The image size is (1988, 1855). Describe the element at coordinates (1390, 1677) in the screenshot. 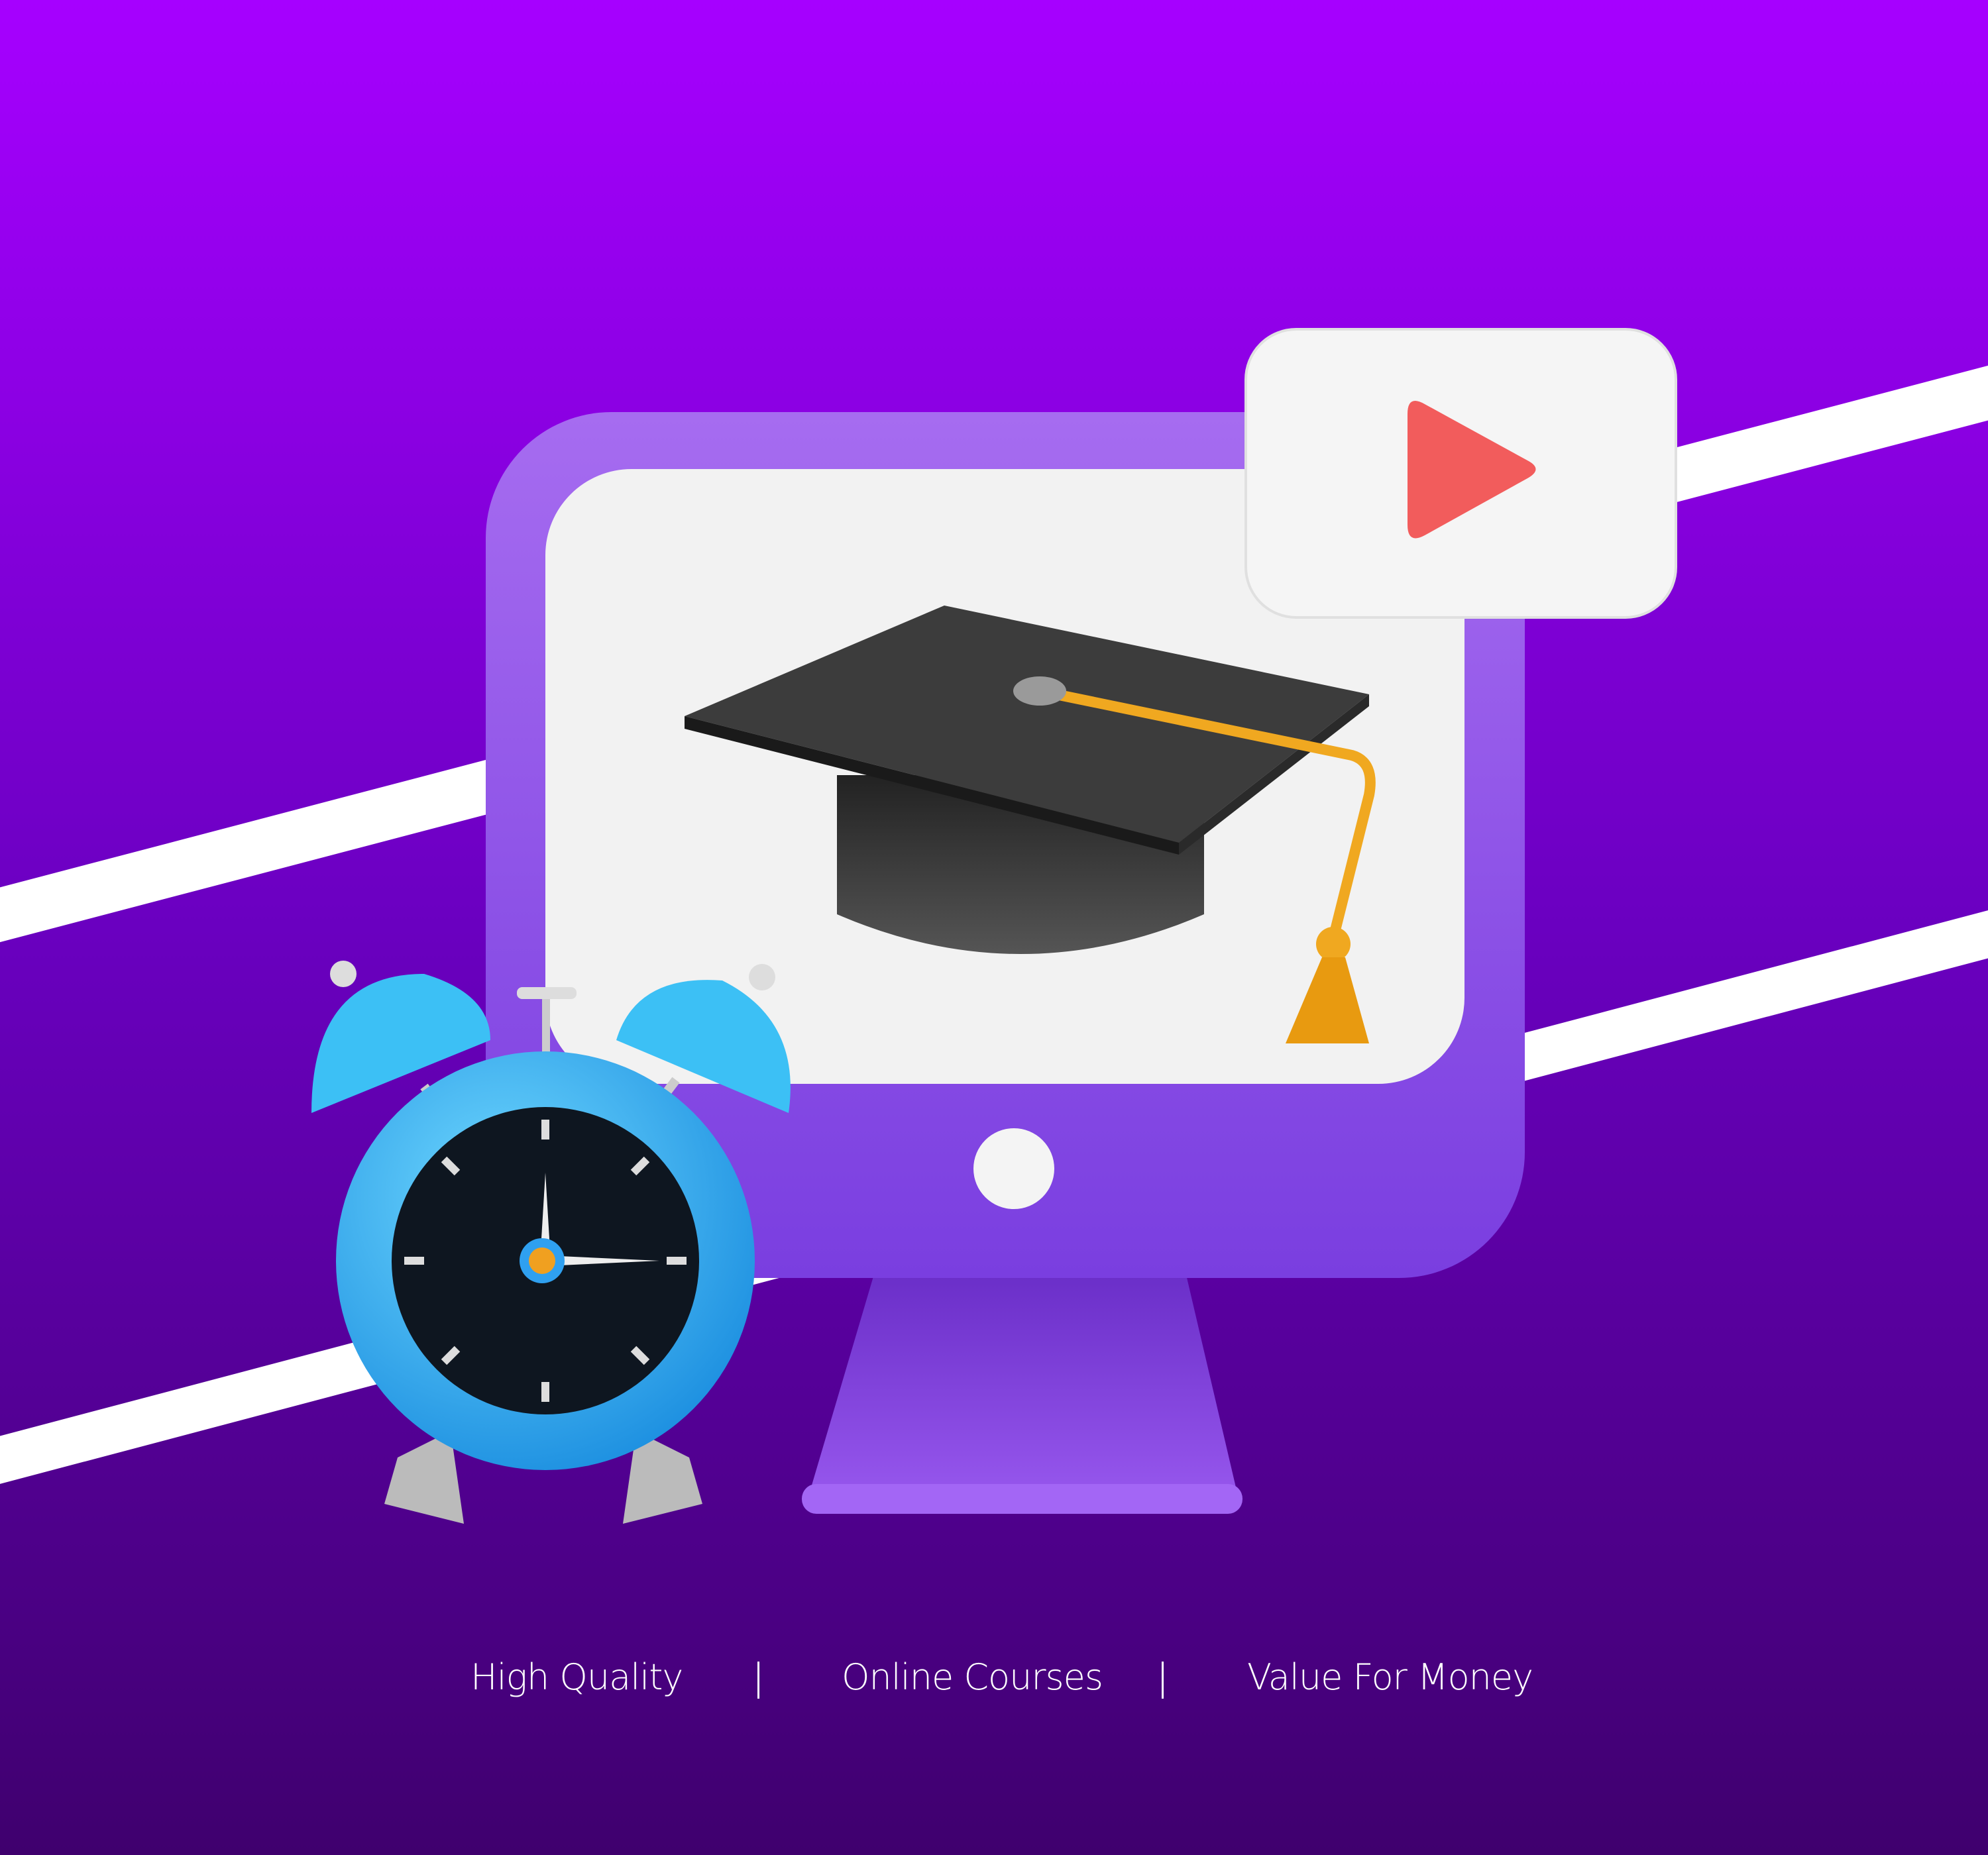

I see `tagline-value-for-money: Value For Money` at that location.